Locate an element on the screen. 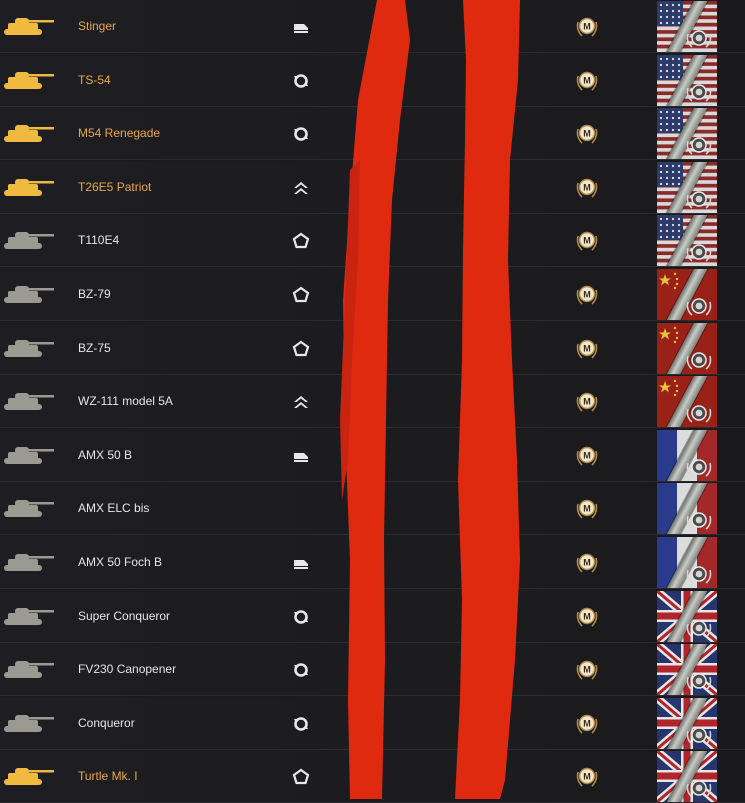  vehicle-name: WZ-111 model 5A is located at coordinates (125, 401).